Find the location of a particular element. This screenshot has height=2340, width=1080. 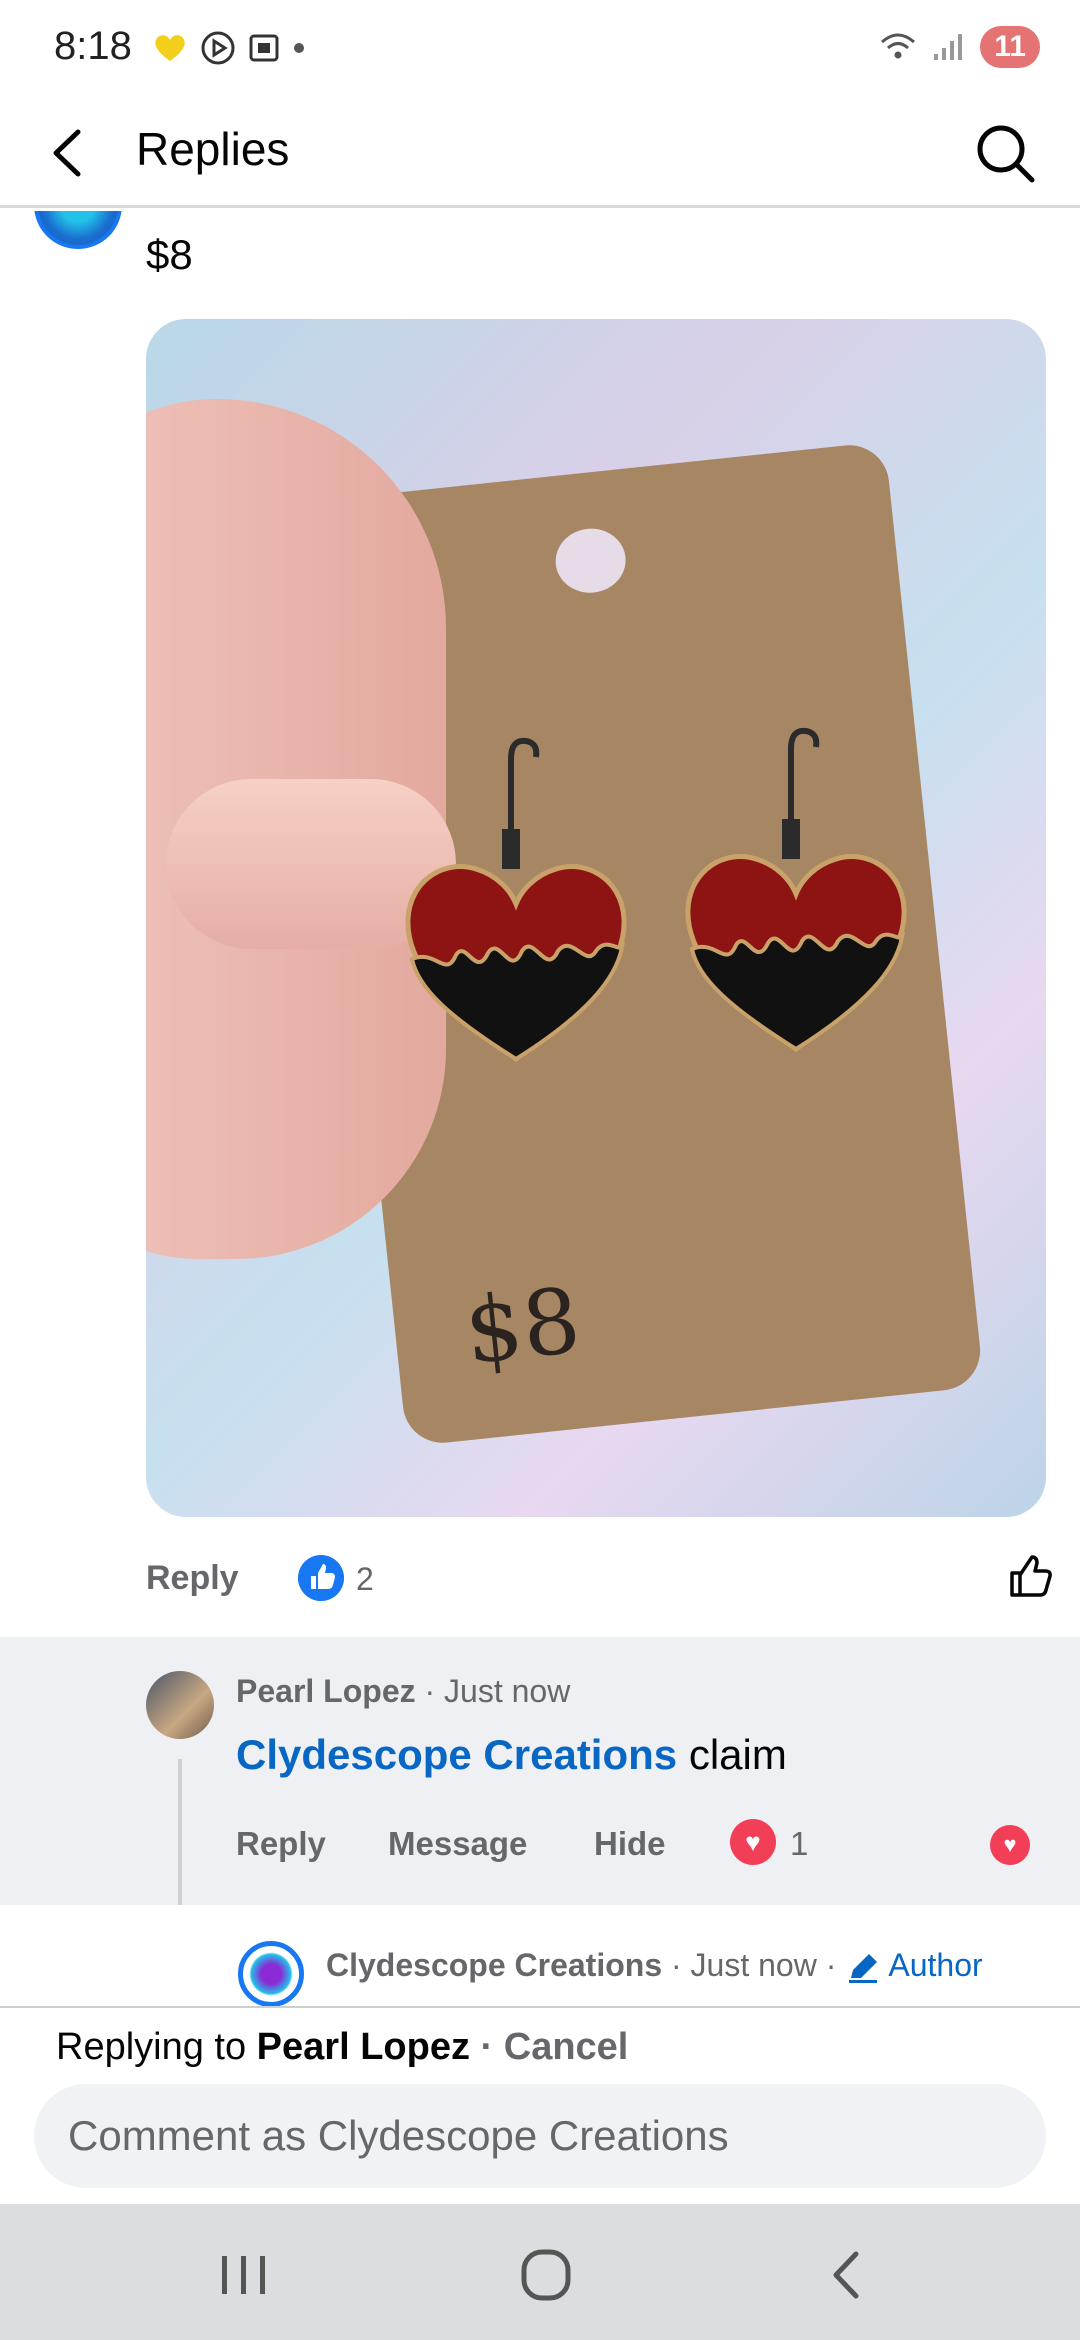

replying-prefix: Replying to is located at coordinates (156, 2047).